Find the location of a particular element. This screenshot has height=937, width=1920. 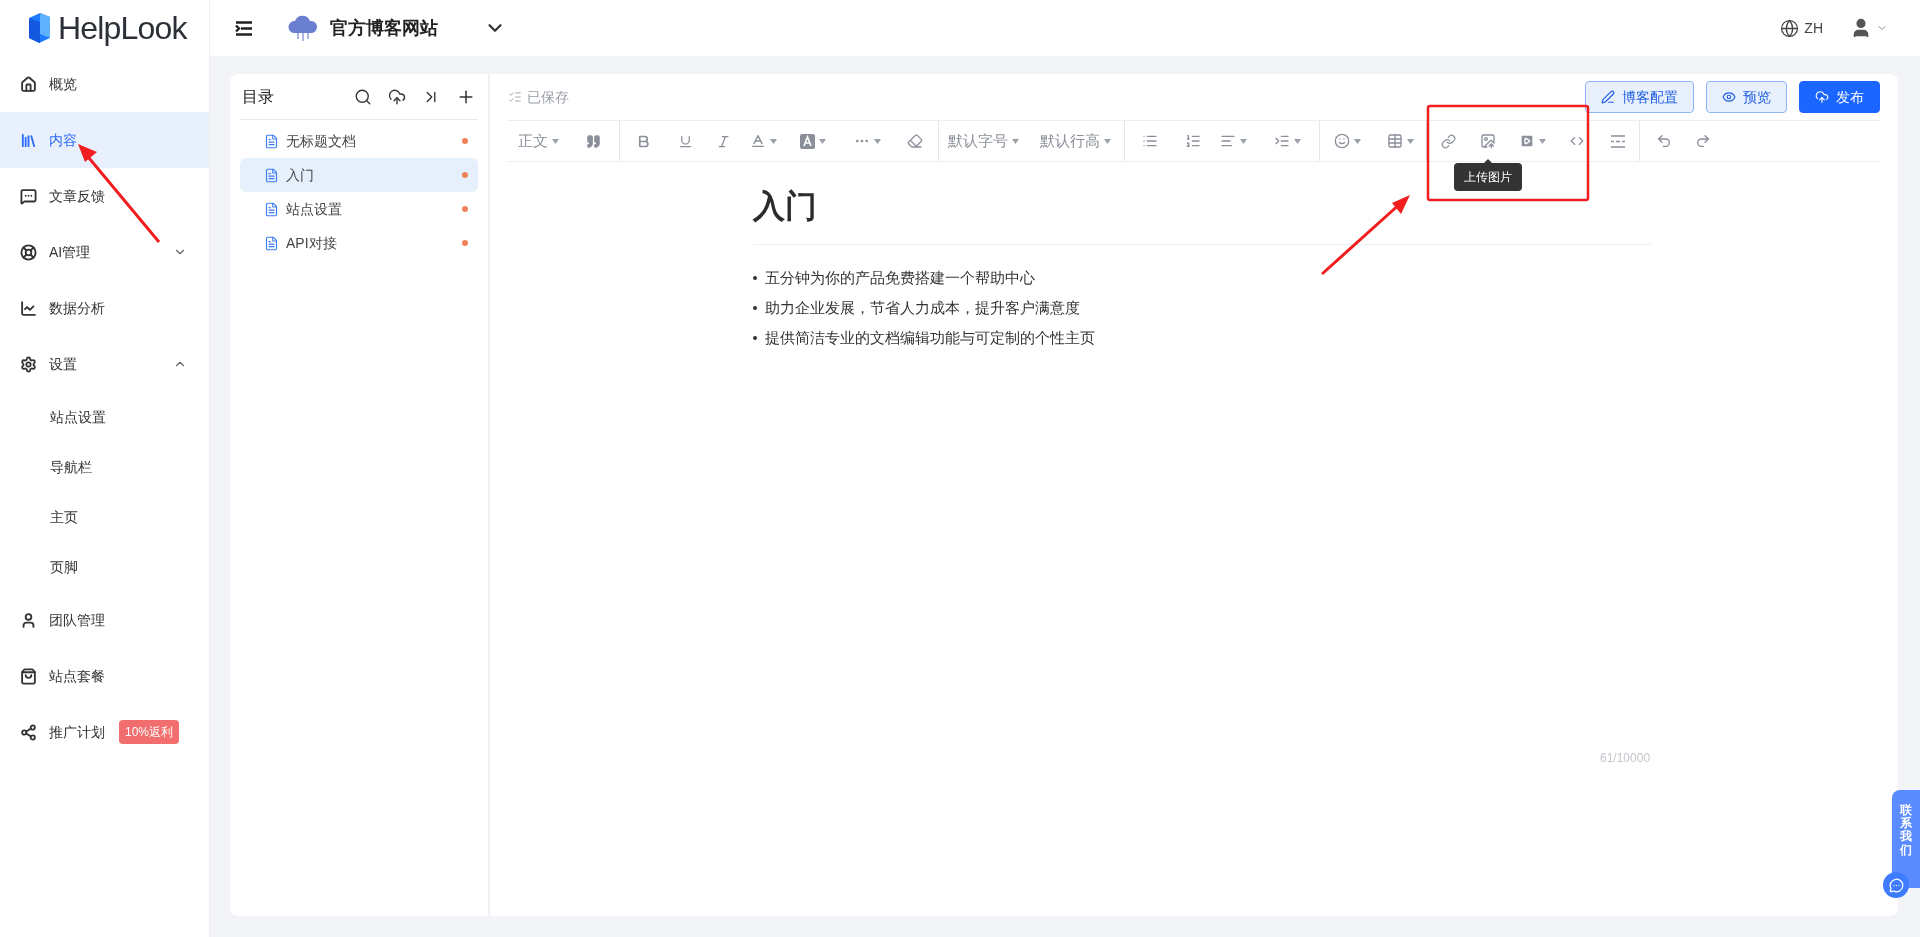

document-item: API对接 is located at coordinates (359, 243).